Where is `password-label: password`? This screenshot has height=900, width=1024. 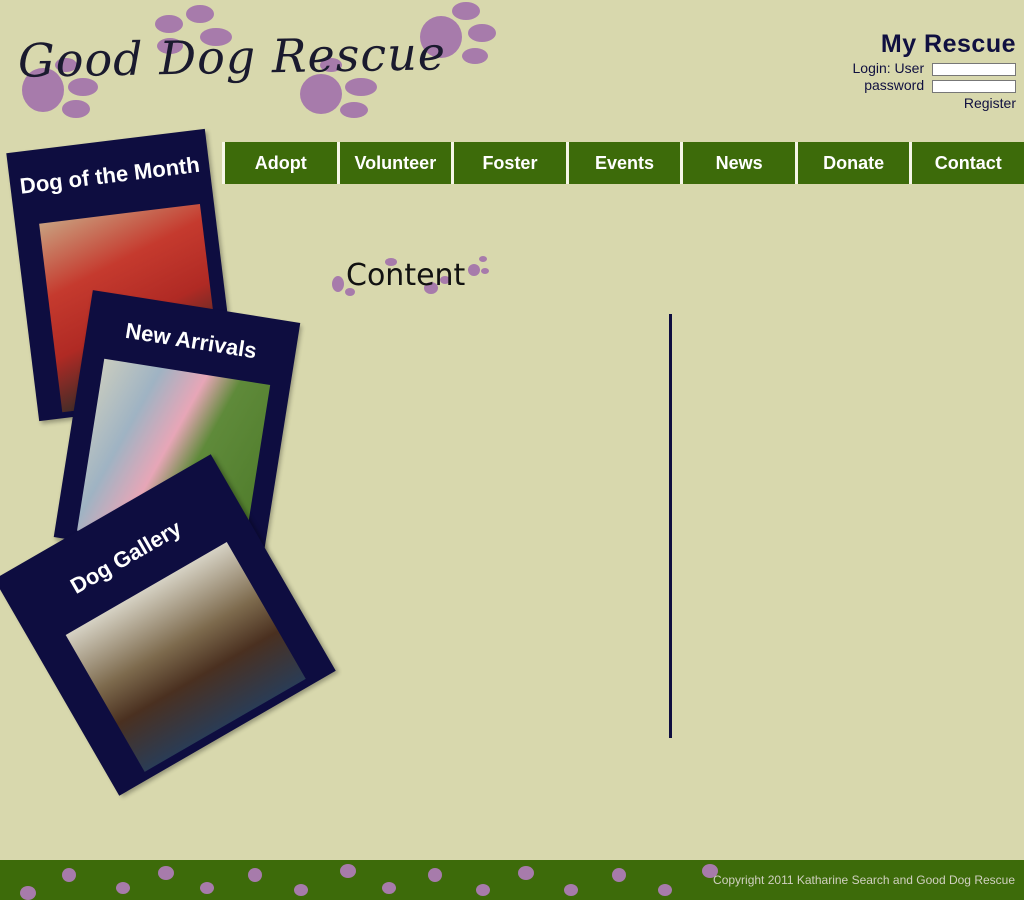 password-label: password is located at coordinates (894, 85).